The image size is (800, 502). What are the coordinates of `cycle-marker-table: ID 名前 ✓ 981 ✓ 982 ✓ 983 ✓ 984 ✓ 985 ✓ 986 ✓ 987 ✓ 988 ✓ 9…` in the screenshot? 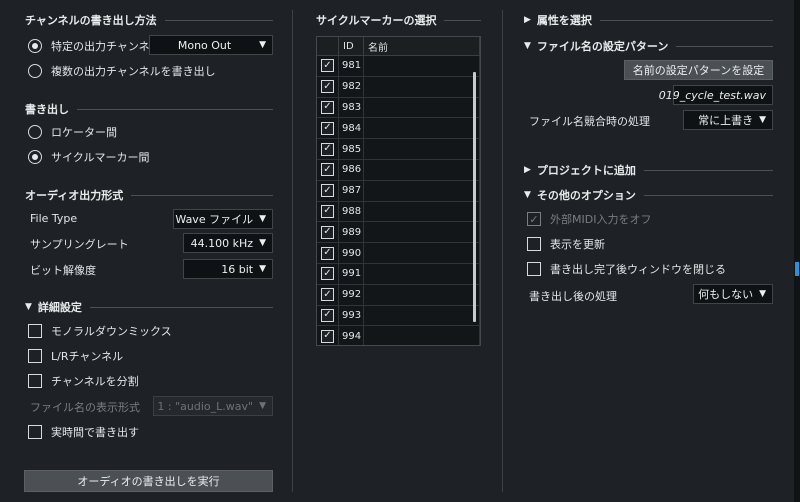 It's located at (398, 191).